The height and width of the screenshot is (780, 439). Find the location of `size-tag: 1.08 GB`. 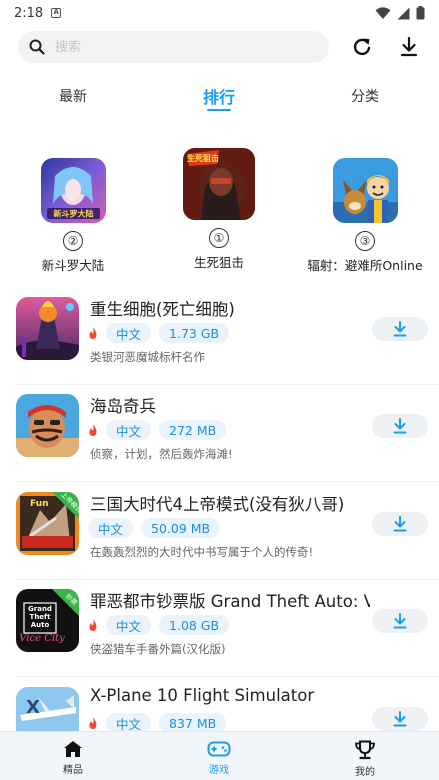

size-tag: 1.08 GB is located at coordinates (194, 625).